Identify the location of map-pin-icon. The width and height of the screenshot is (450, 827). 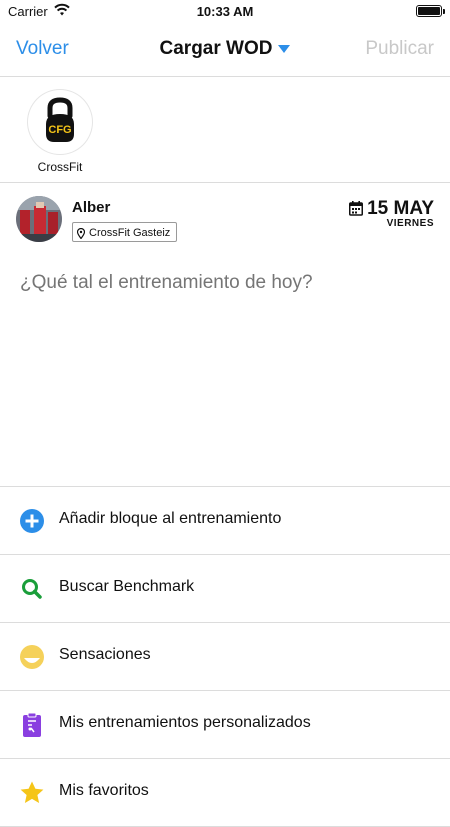
(81, 233).